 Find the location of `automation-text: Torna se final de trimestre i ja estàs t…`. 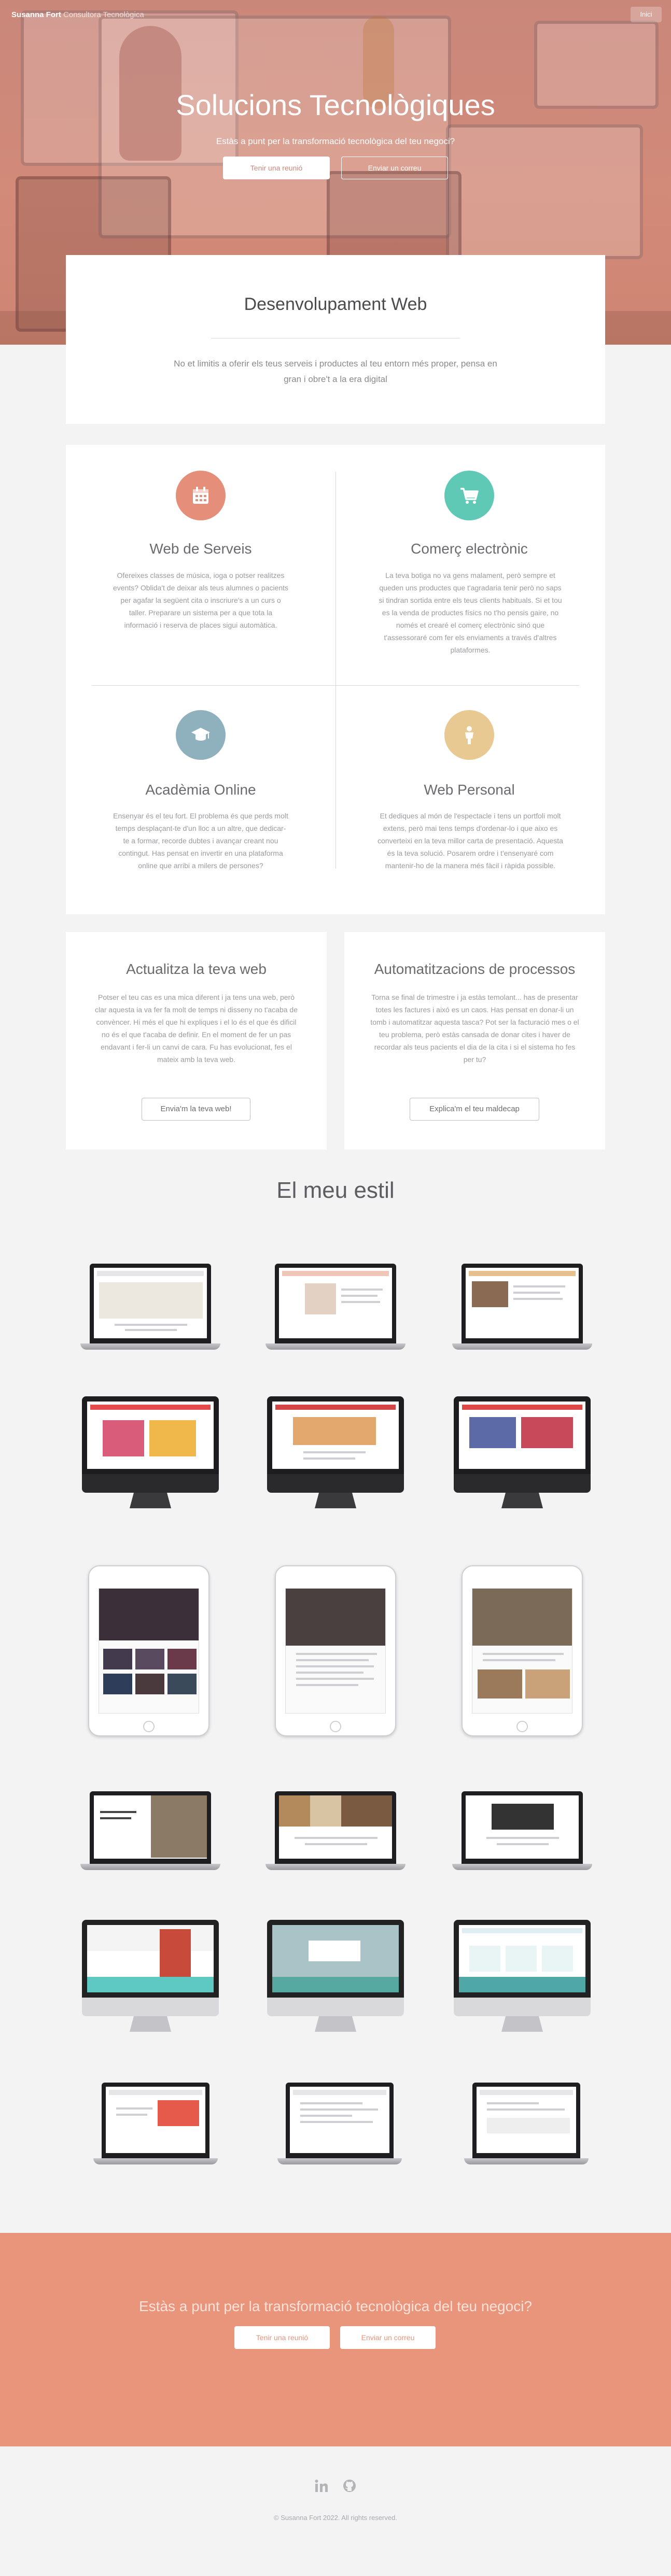

automation-text: Torna se final de trimestre i ja estàs t… is located at coordinates (475, 1028).